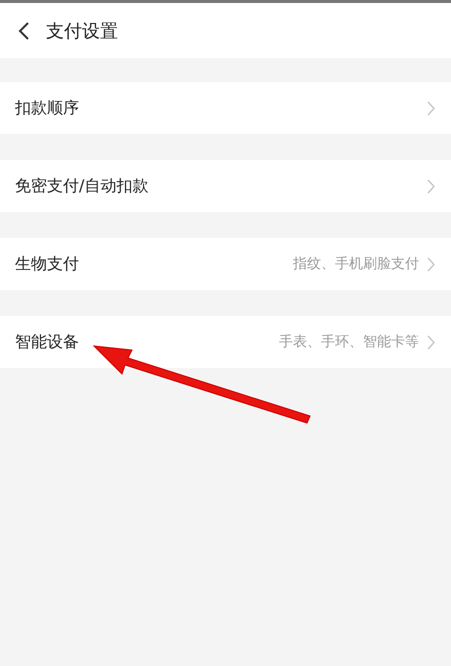 This screenshot has width=451, height=666. I want to click on settings-row: 智能设备 手表、手环、智能卡等, so click(225, 342).